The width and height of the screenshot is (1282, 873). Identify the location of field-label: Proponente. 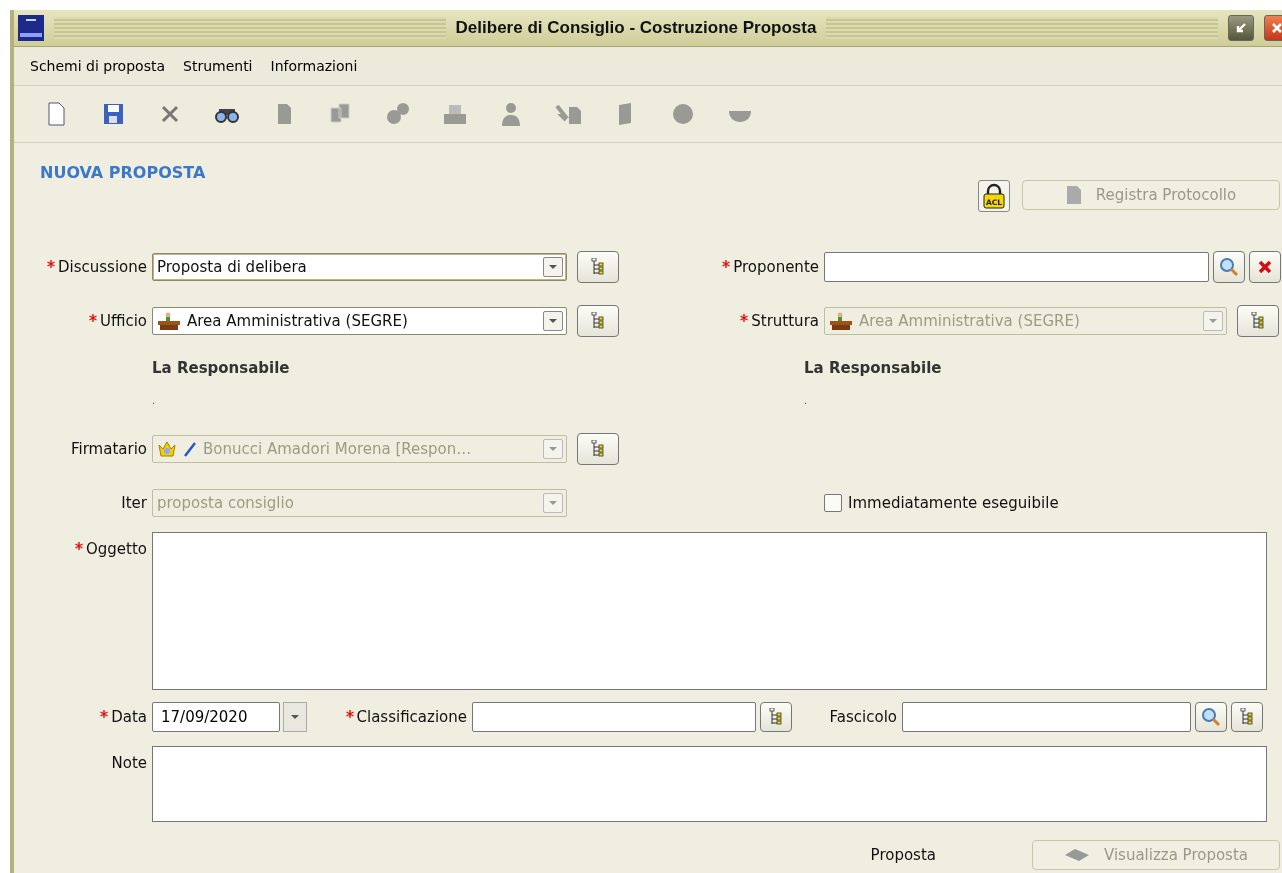
(776, 267).